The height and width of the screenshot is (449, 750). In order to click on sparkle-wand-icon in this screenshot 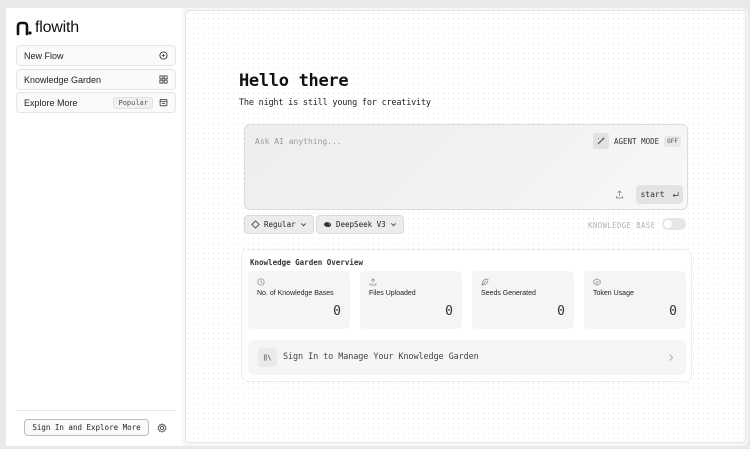, I will do `click(601, 141)`.